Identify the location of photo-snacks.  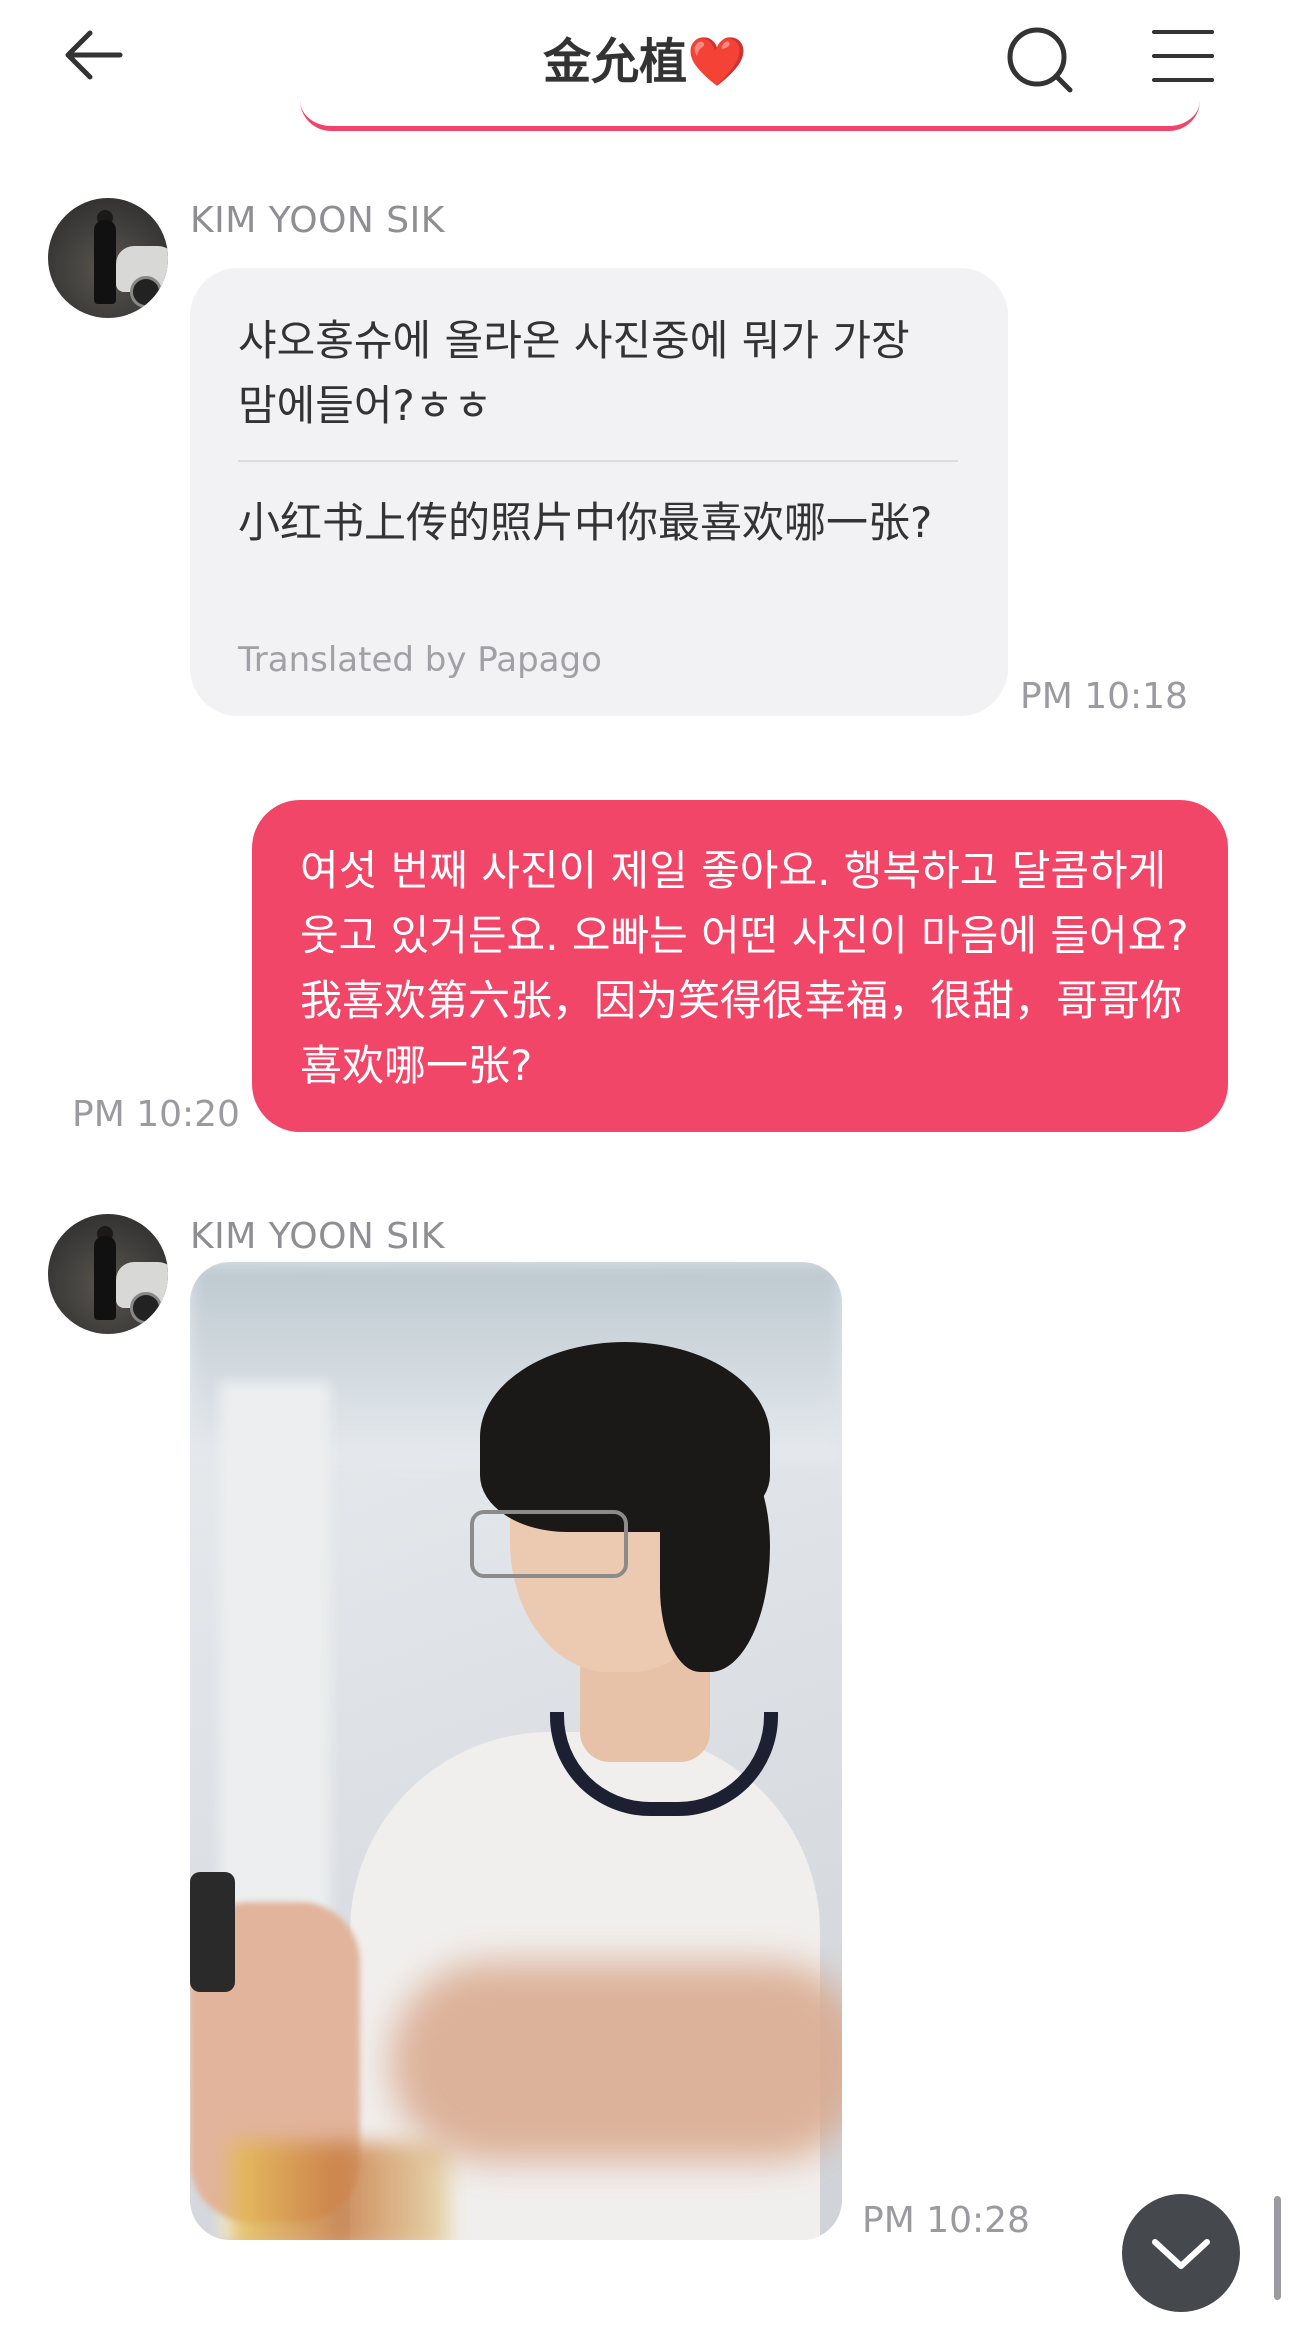
(340, 2191).